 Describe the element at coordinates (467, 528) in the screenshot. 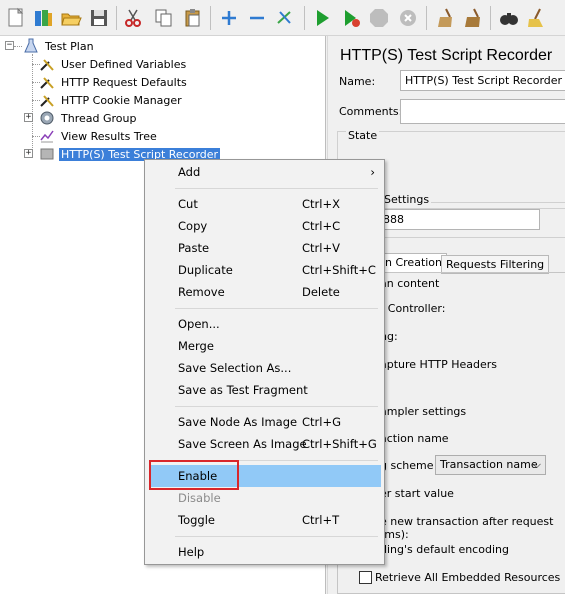

I see `new-transaction-label: e new transaction after request (ms):` at that location.